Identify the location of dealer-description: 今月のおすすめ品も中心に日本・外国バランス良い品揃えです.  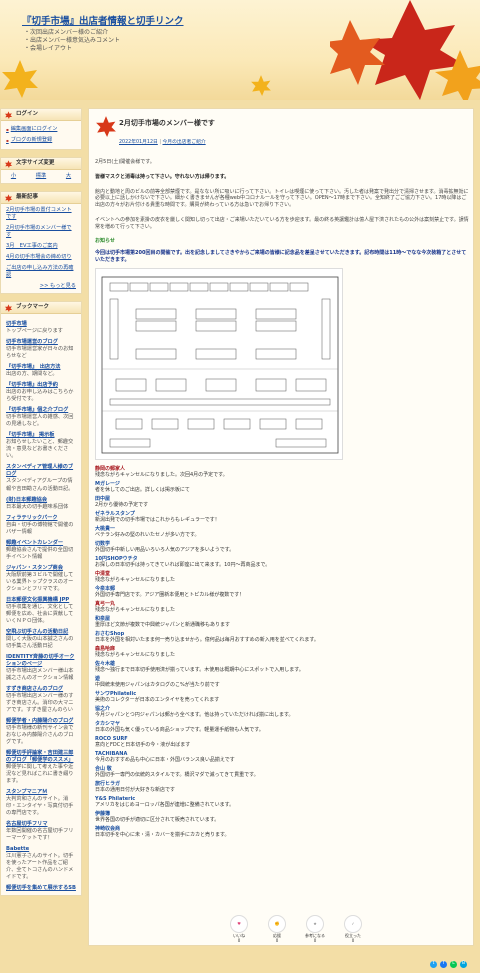
(165, 760).